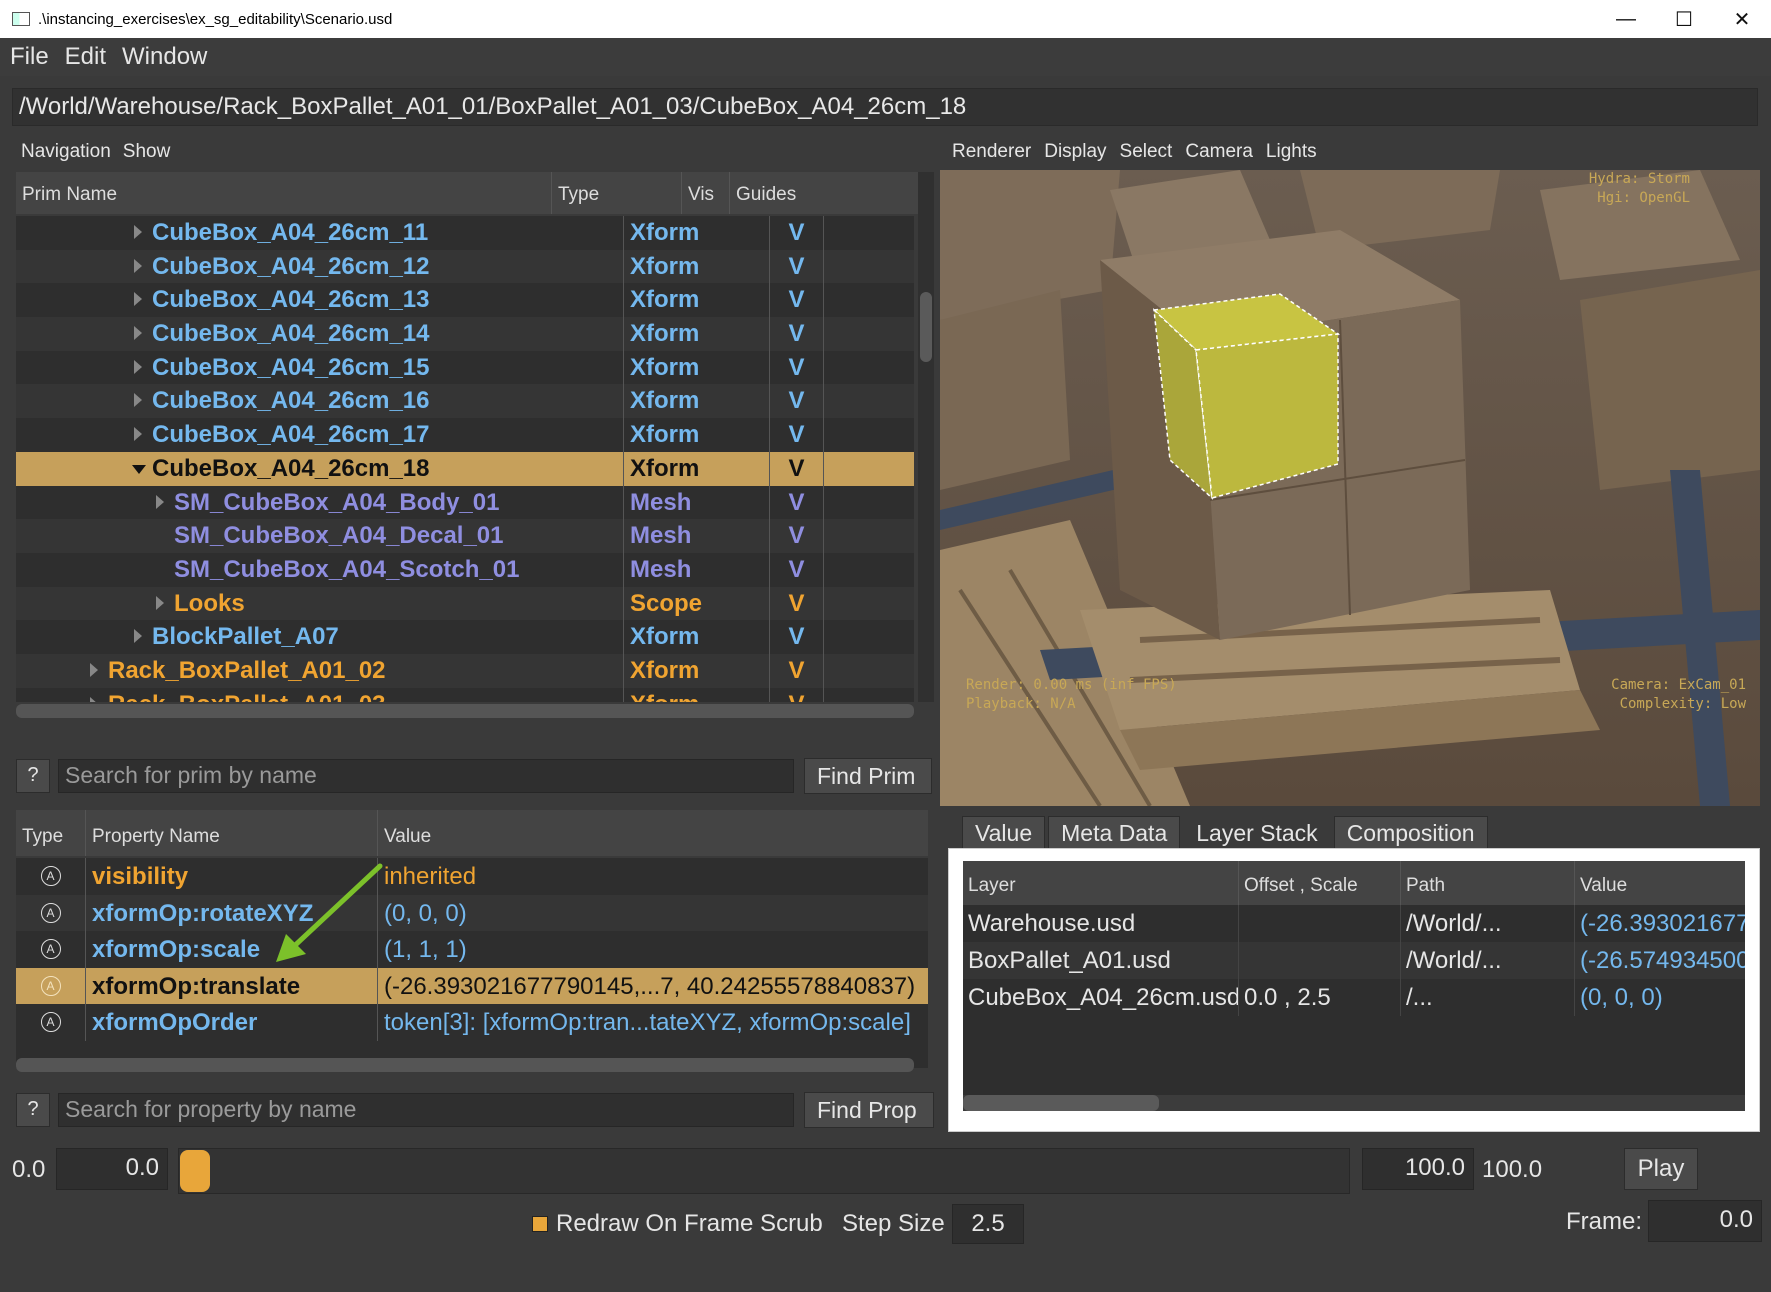 Image resolution: width=1771 pixels, height=1292 pixels. I want to click on menu-edit: Edit, so click(85, 57).